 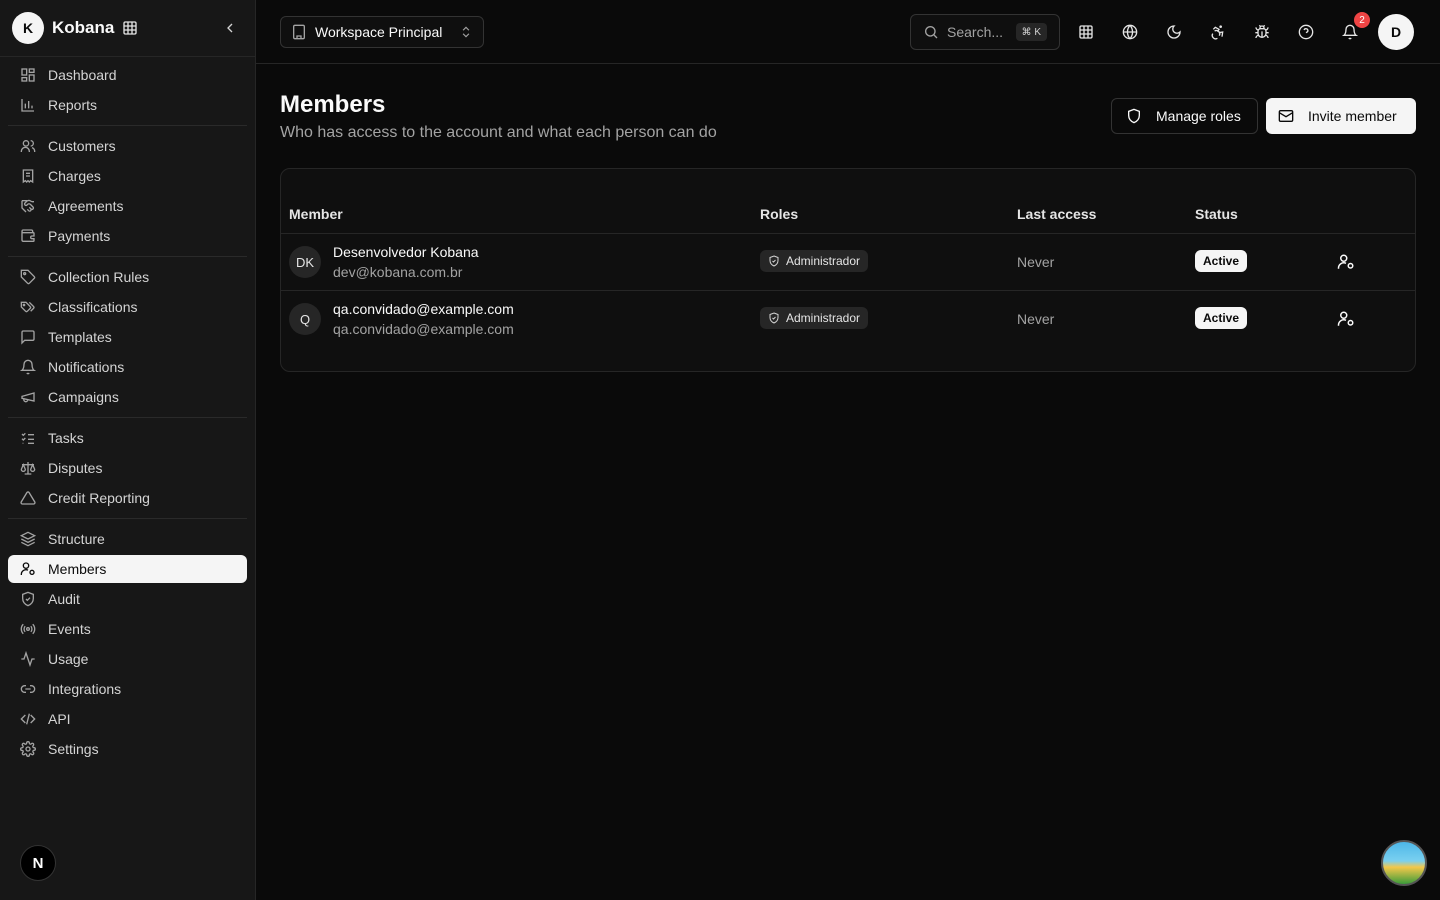 I want to click on workspace-select: Workspace Principal, so click(x=382, y=32).